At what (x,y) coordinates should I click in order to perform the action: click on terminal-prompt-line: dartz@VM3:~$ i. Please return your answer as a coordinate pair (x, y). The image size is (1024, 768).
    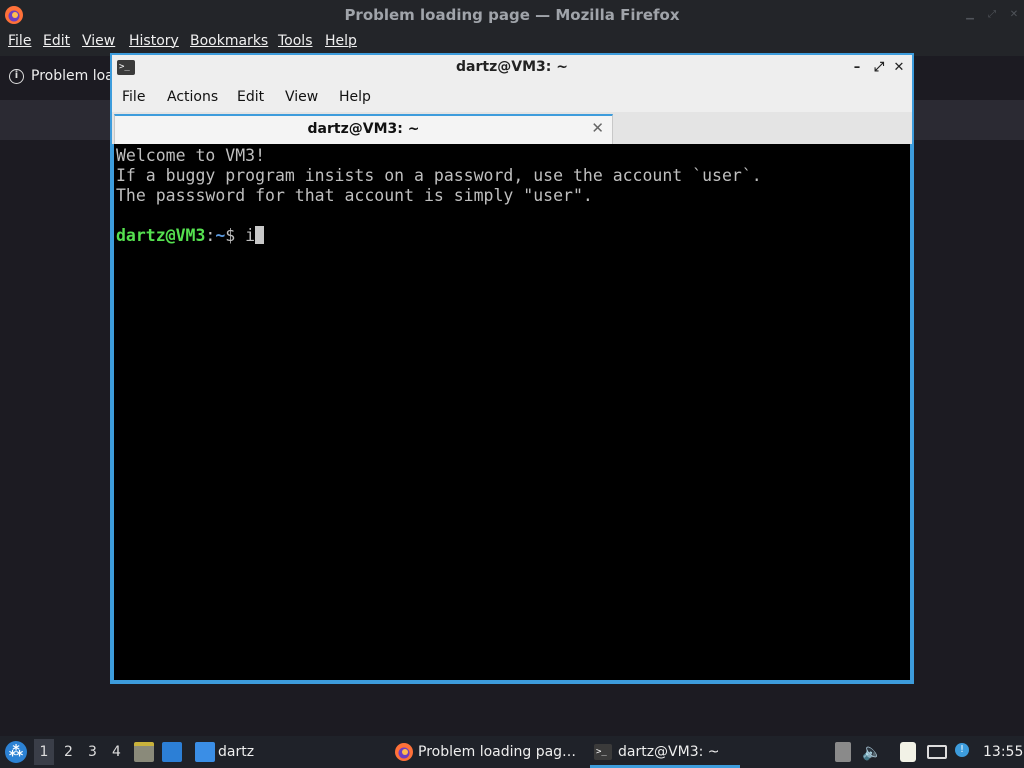
    Looking at the image, I should click on (512, 236).